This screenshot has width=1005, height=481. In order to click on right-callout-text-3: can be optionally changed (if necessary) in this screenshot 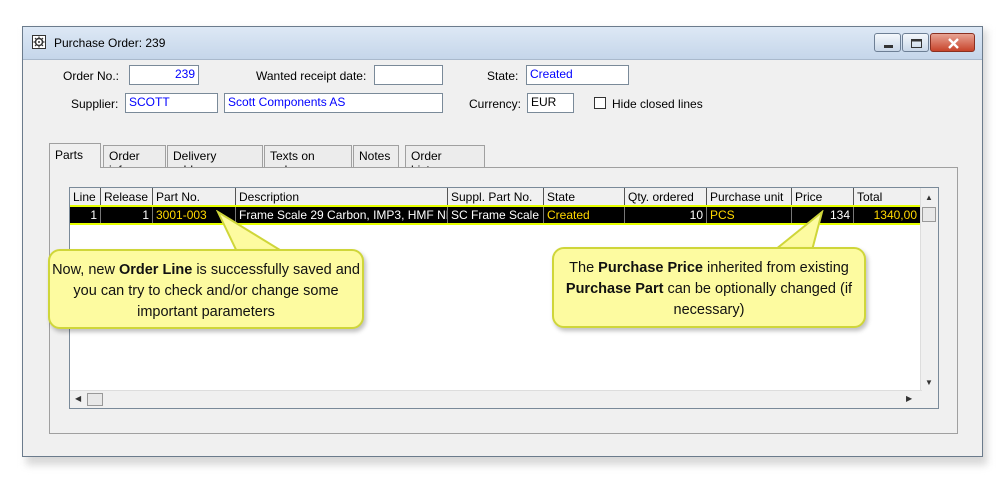, I will do `click(758, 299)`.